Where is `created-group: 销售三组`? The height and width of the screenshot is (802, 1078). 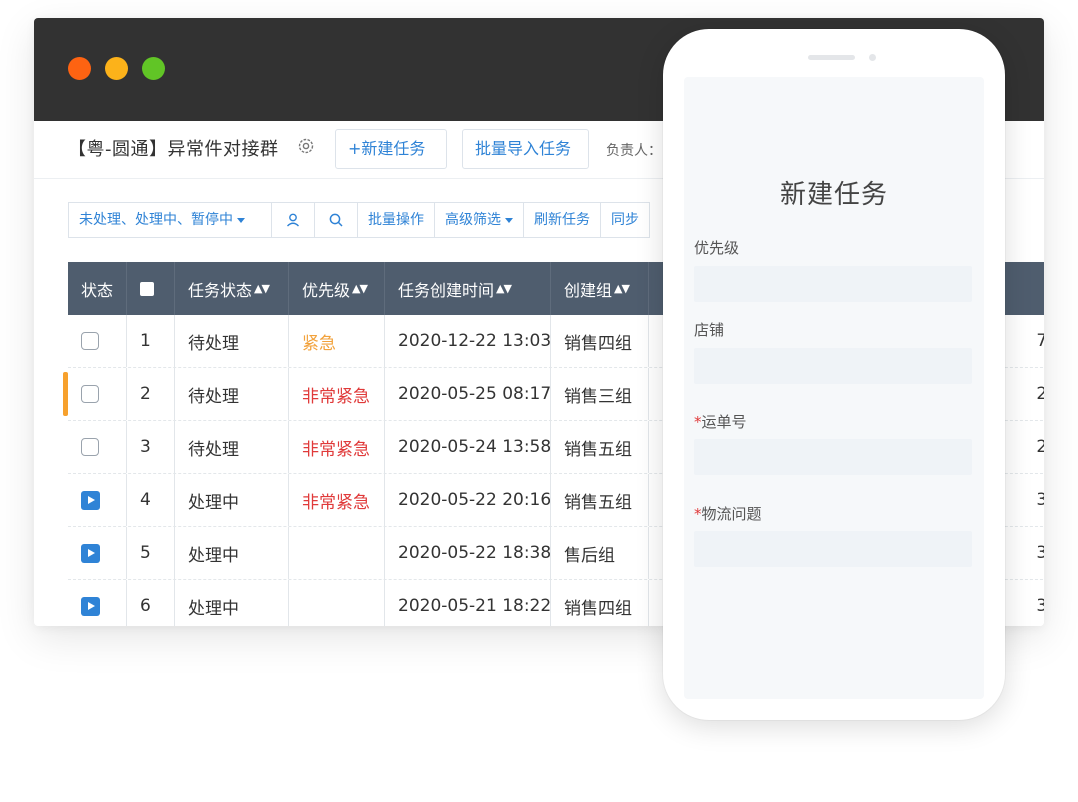 created-group: 销售三组 is located at coordinates (598, 396).